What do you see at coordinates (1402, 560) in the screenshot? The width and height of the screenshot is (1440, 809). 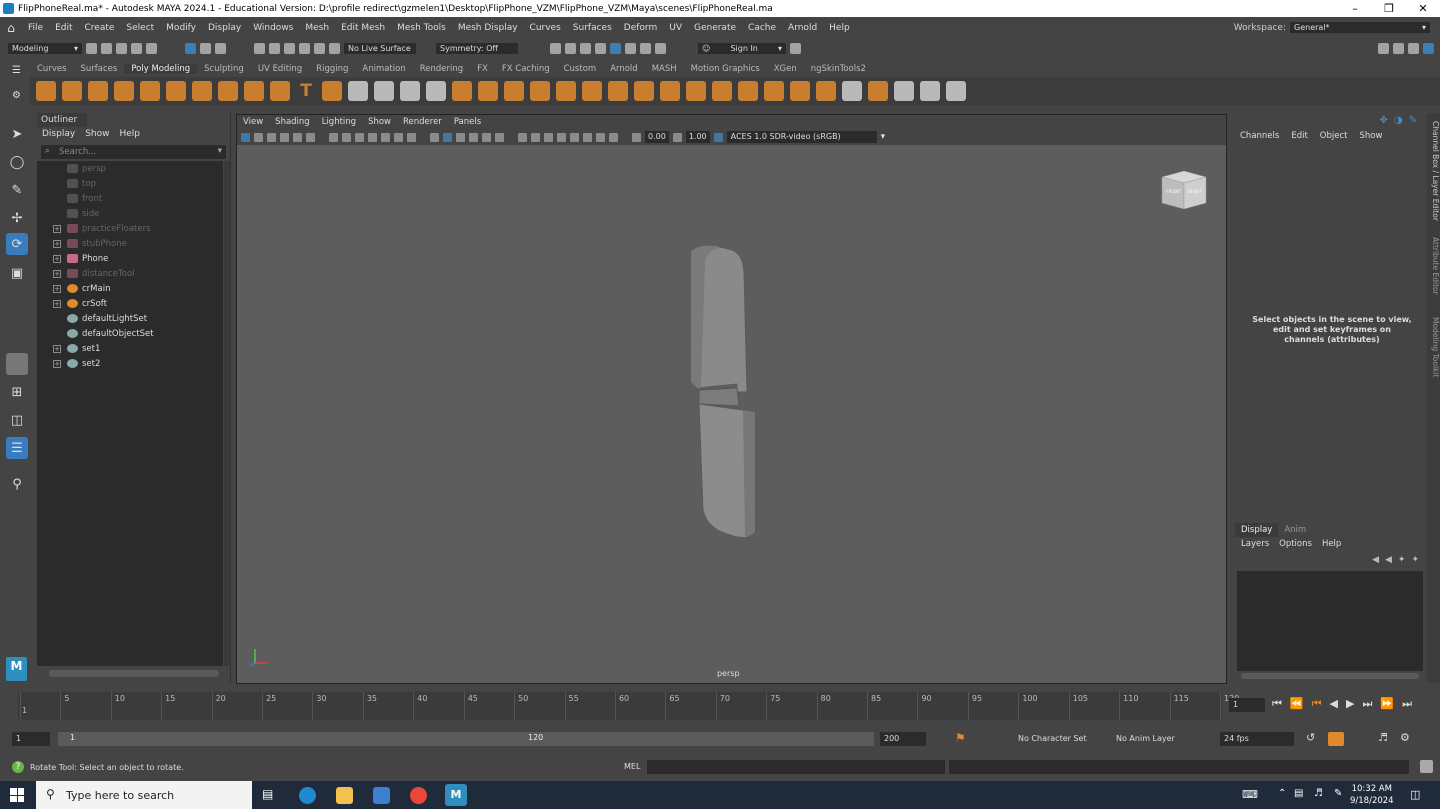 I see `new-layer-icon: ✦` at bounding box center [1402, 560].